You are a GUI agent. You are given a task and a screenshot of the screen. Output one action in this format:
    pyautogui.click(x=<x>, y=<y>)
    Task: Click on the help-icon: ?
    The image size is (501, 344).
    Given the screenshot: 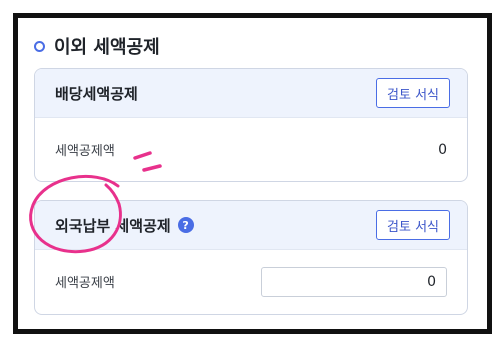 What is the action you would take?
    pyautogui.click(x=185, y=225)
    